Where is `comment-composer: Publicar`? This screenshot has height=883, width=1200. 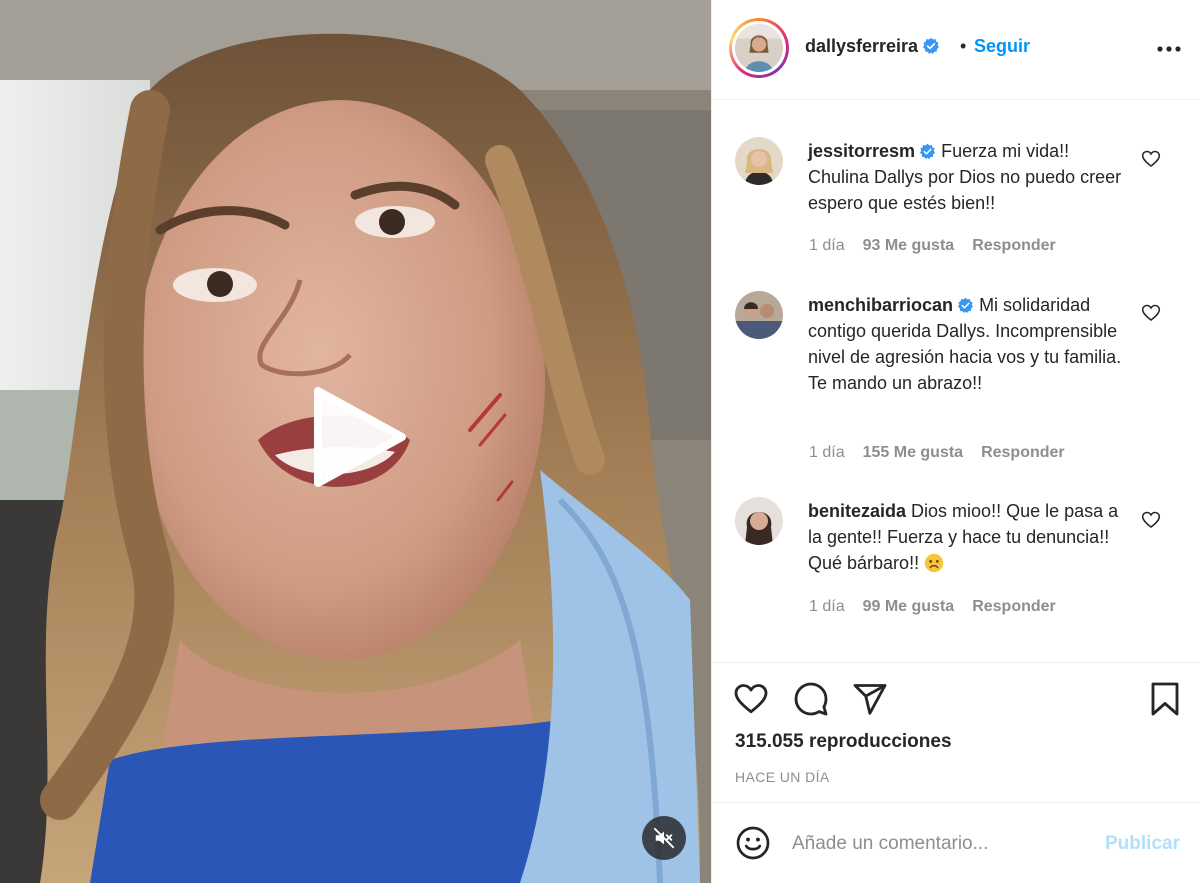 comment-composer: Publicar is located at coordinates (956, 842).